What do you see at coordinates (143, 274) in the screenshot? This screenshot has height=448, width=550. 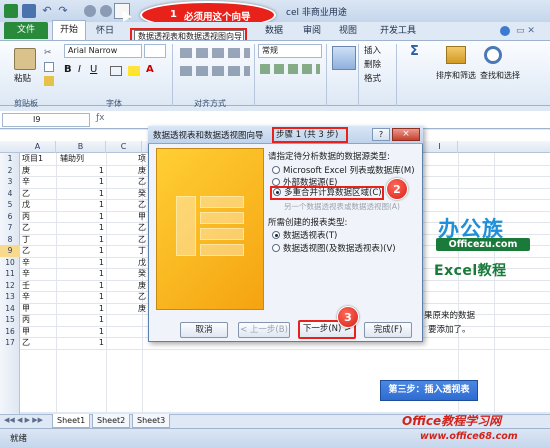 I see `table-cell: 癸` at bounding box center [143, 274].